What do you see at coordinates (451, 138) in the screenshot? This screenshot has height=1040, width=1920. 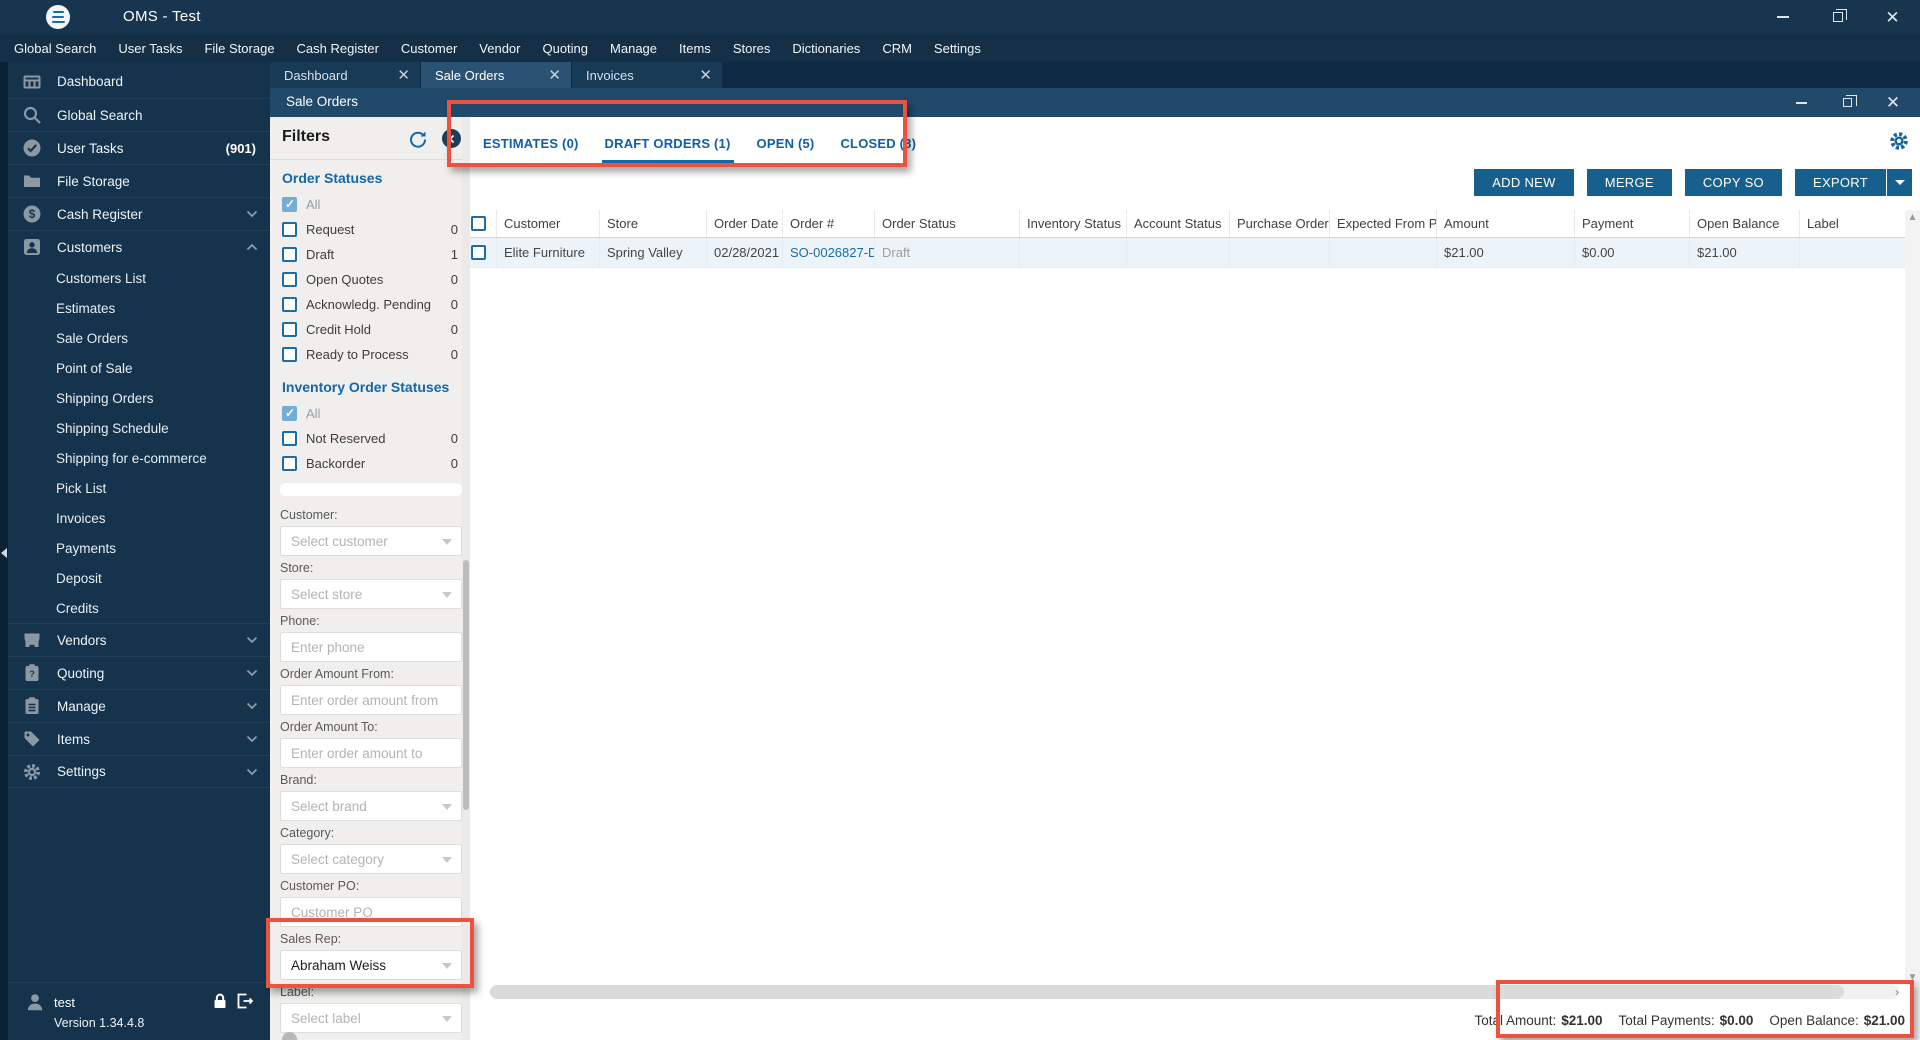 I see `collapse-filters-icon` at bounding box center [451, 138].